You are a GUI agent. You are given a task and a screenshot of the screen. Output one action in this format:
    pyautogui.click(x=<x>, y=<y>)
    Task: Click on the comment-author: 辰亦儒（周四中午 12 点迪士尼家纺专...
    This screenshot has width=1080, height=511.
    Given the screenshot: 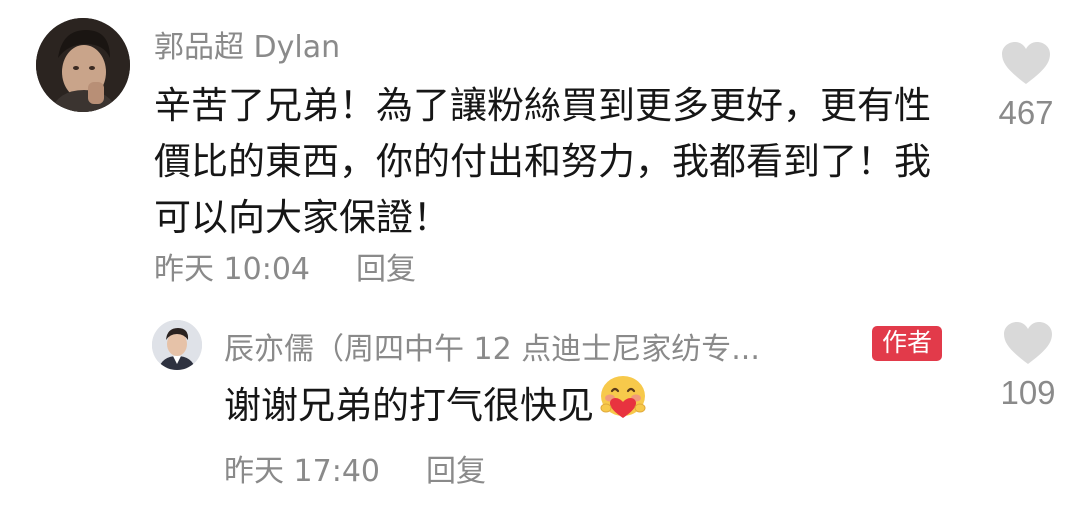 What is the action you would take?
    pyautogui.click(x=492, y=346)
    